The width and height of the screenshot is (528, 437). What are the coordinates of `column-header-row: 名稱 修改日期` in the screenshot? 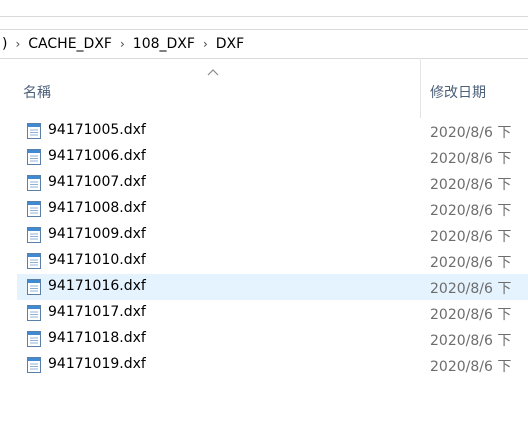 It's located at (264, 88).